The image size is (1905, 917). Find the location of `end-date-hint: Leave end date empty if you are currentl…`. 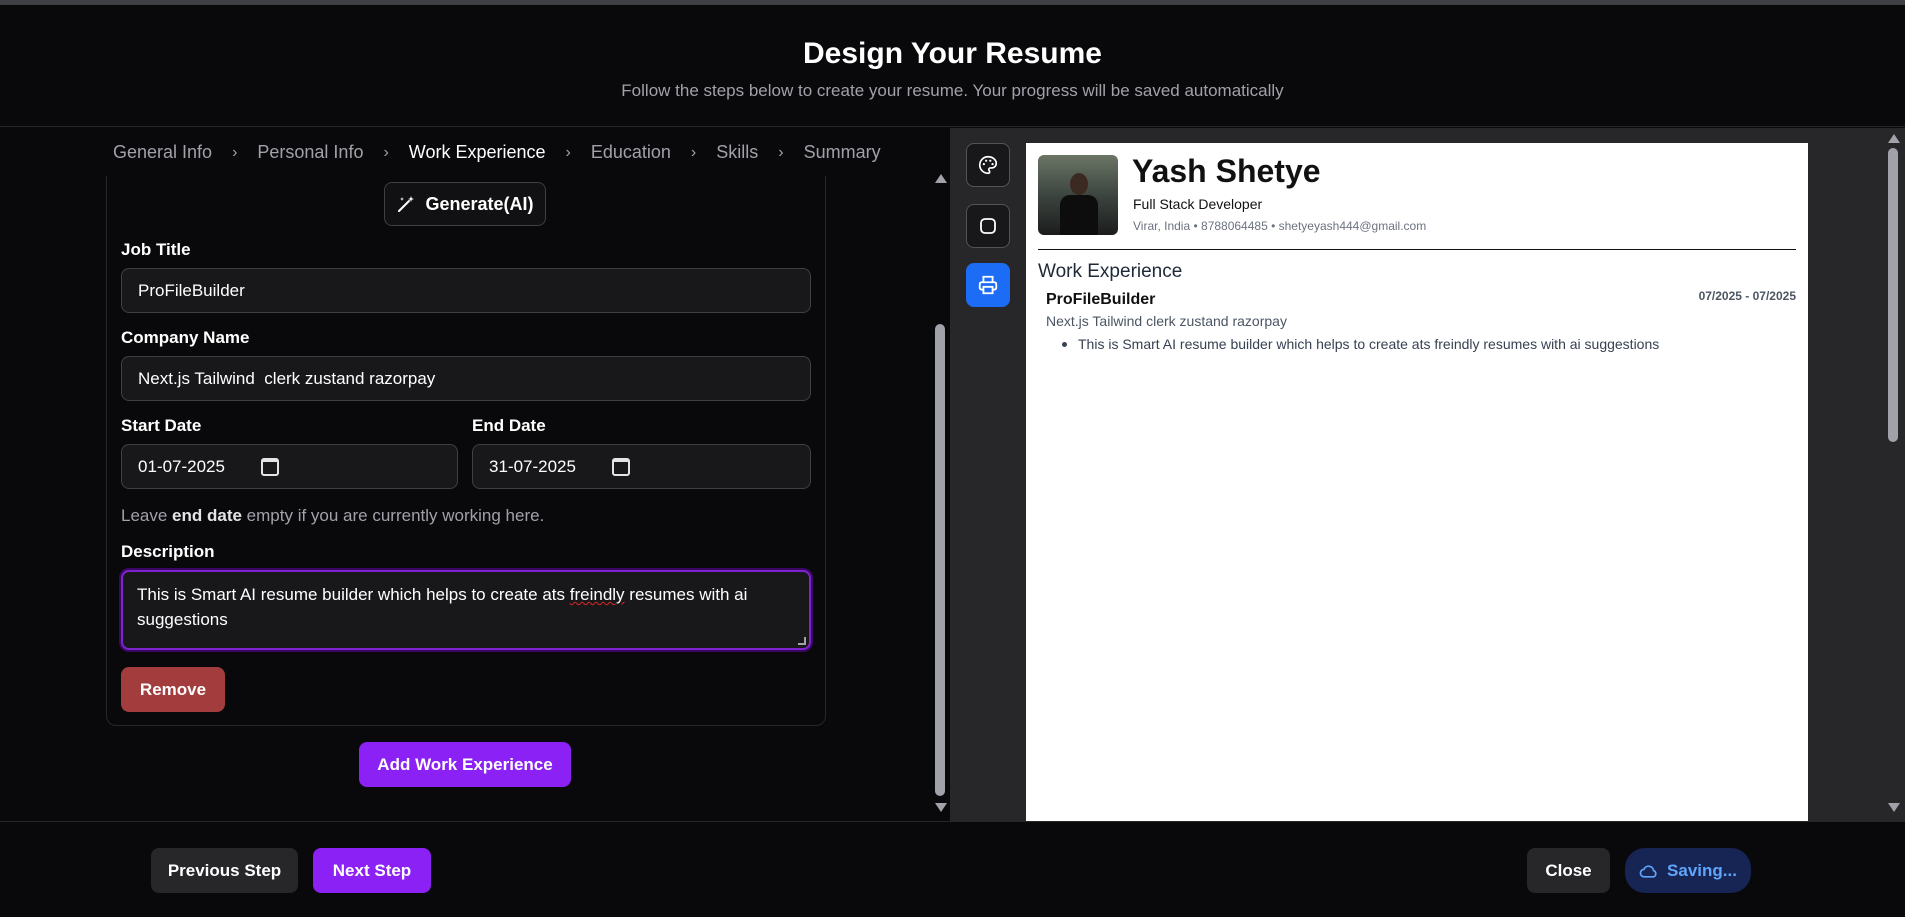

end-date-hint: Leave end date empty if you are currentl… is located at coordinates (333, 515).